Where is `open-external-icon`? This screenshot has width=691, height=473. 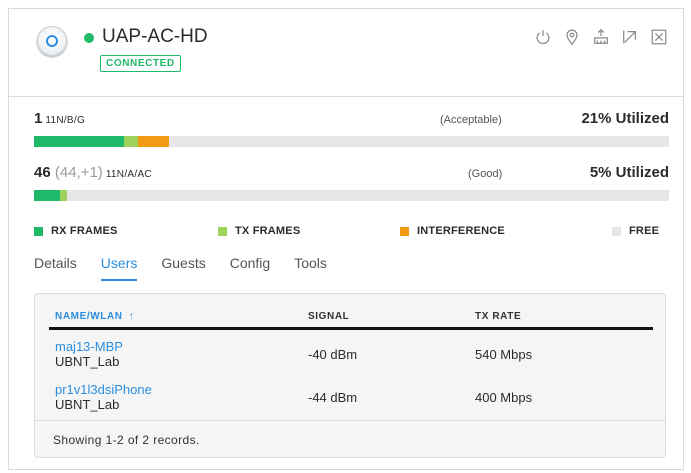
open-external-icon is located at coordinates (630, 37).